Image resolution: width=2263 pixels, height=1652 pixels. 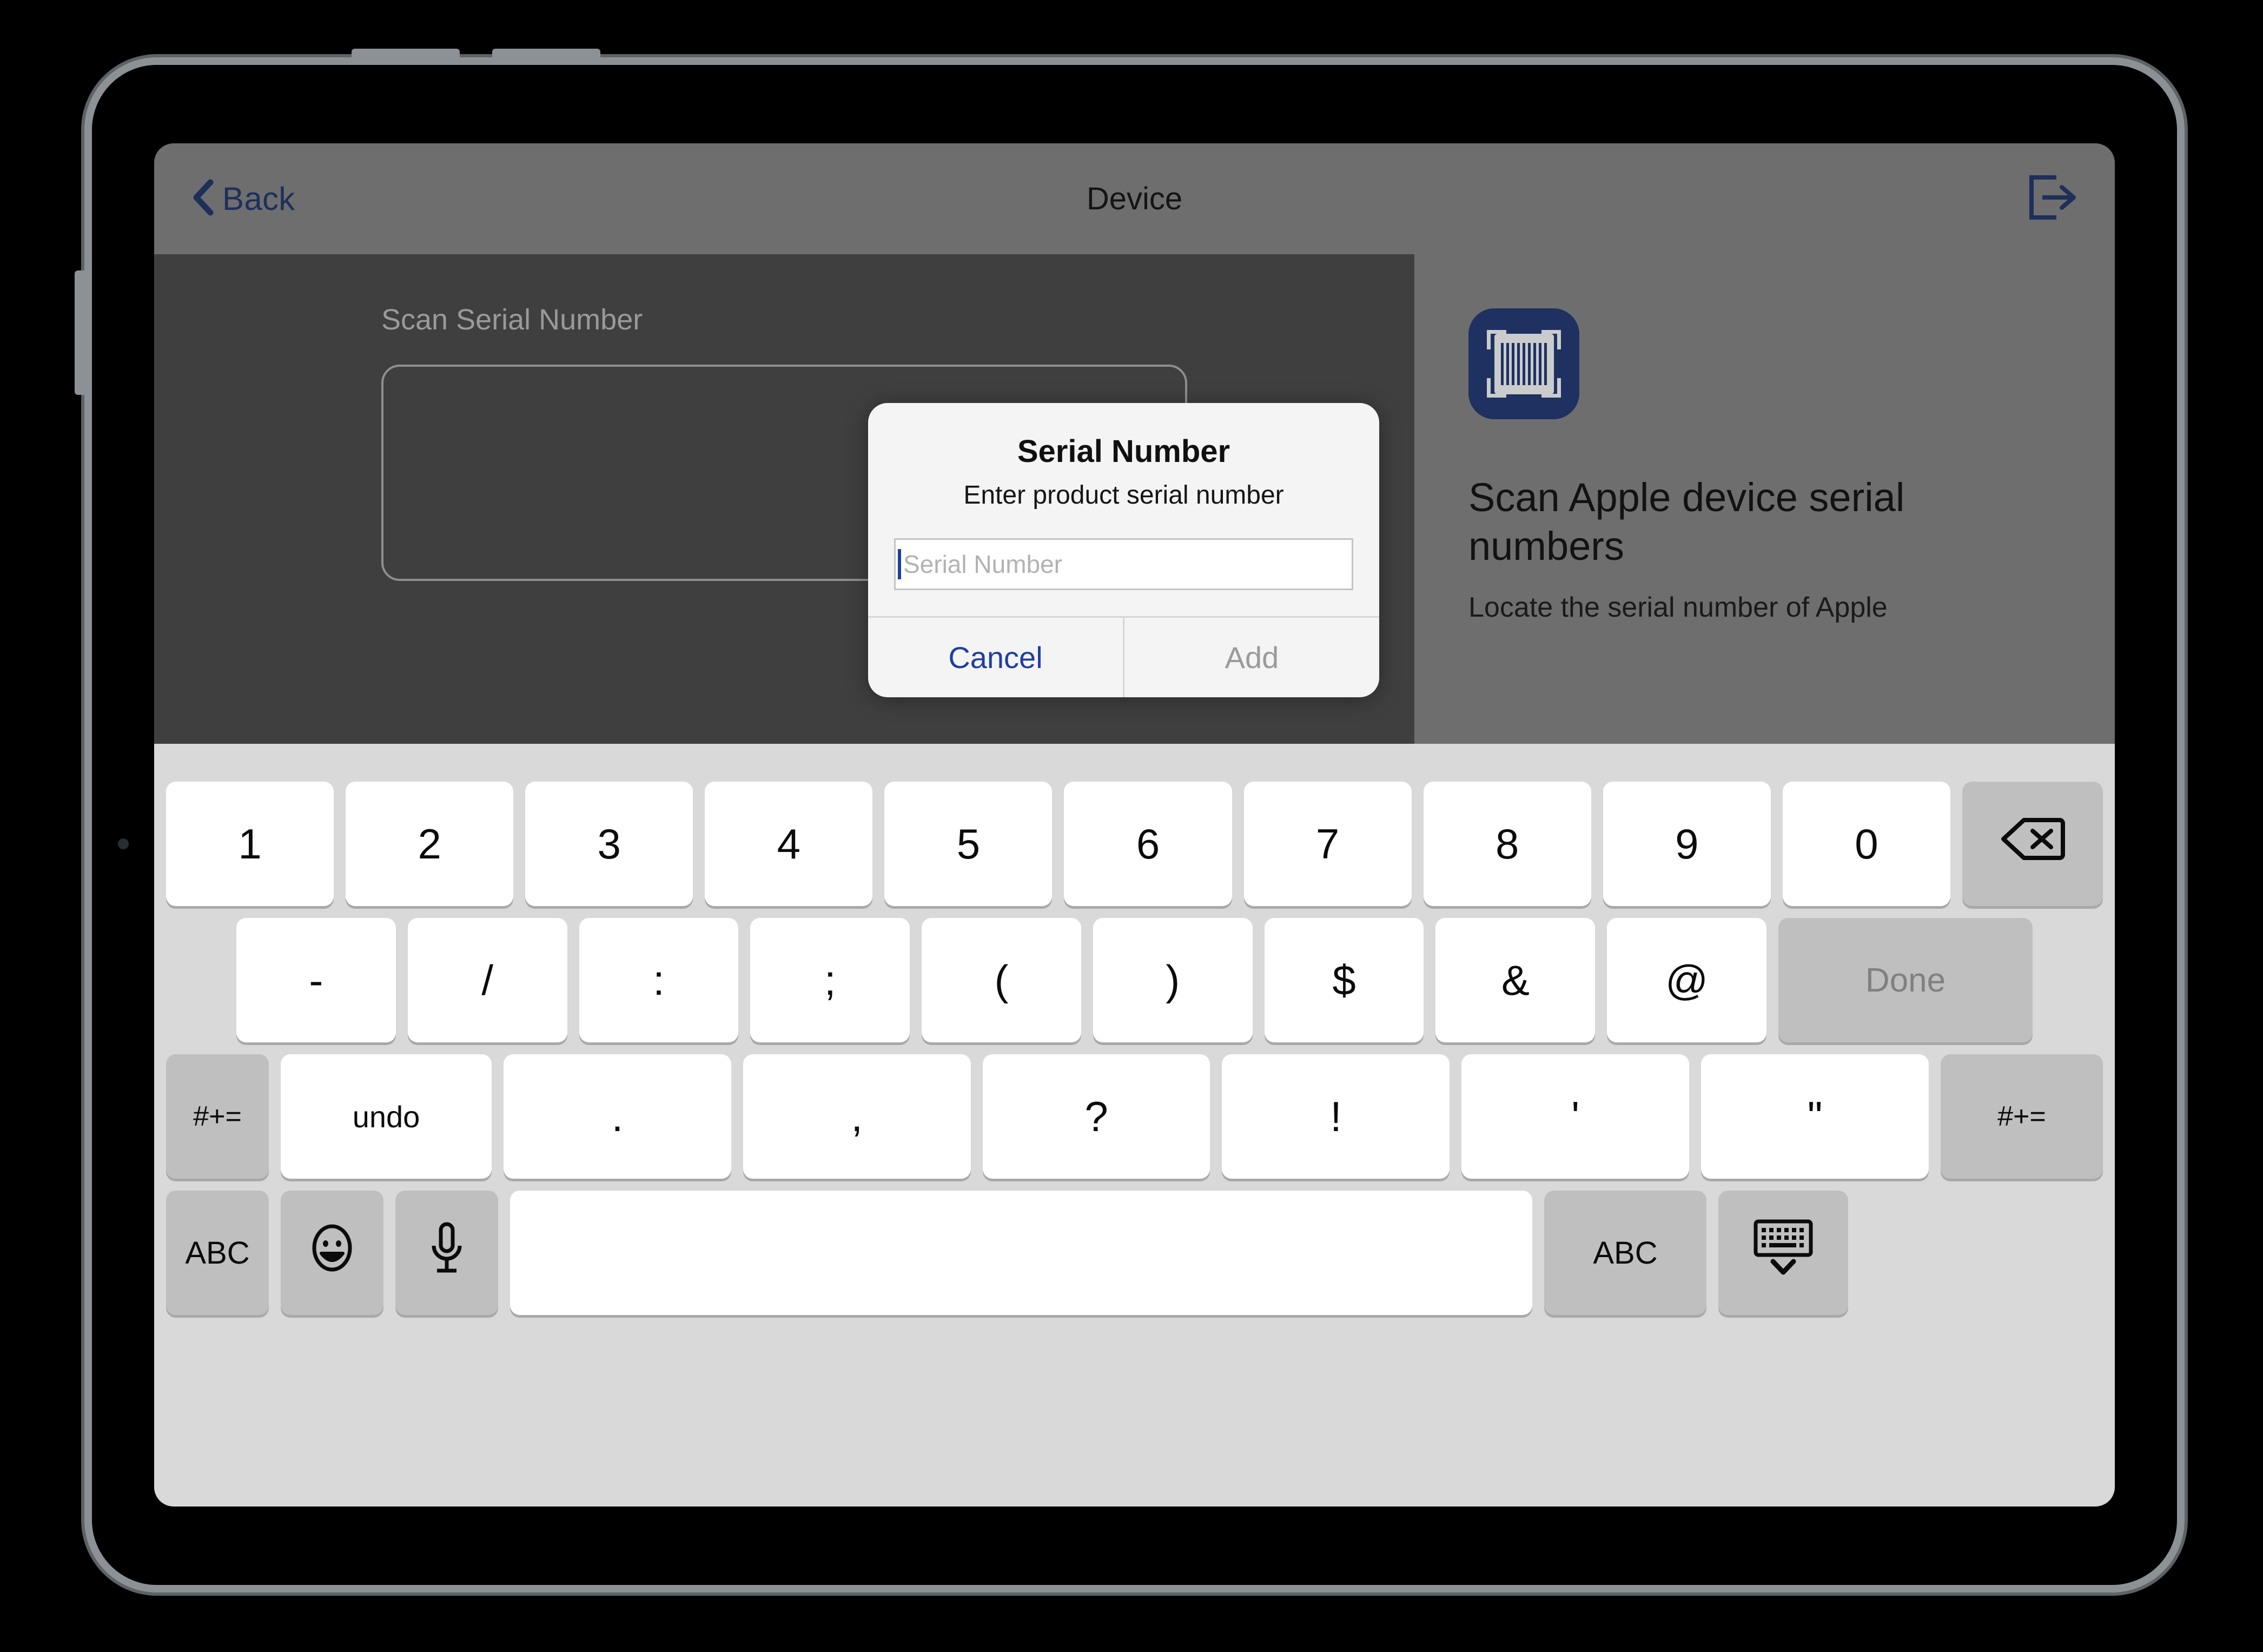 I want to click on chevron-left-icon, so click(x=203, y=199).